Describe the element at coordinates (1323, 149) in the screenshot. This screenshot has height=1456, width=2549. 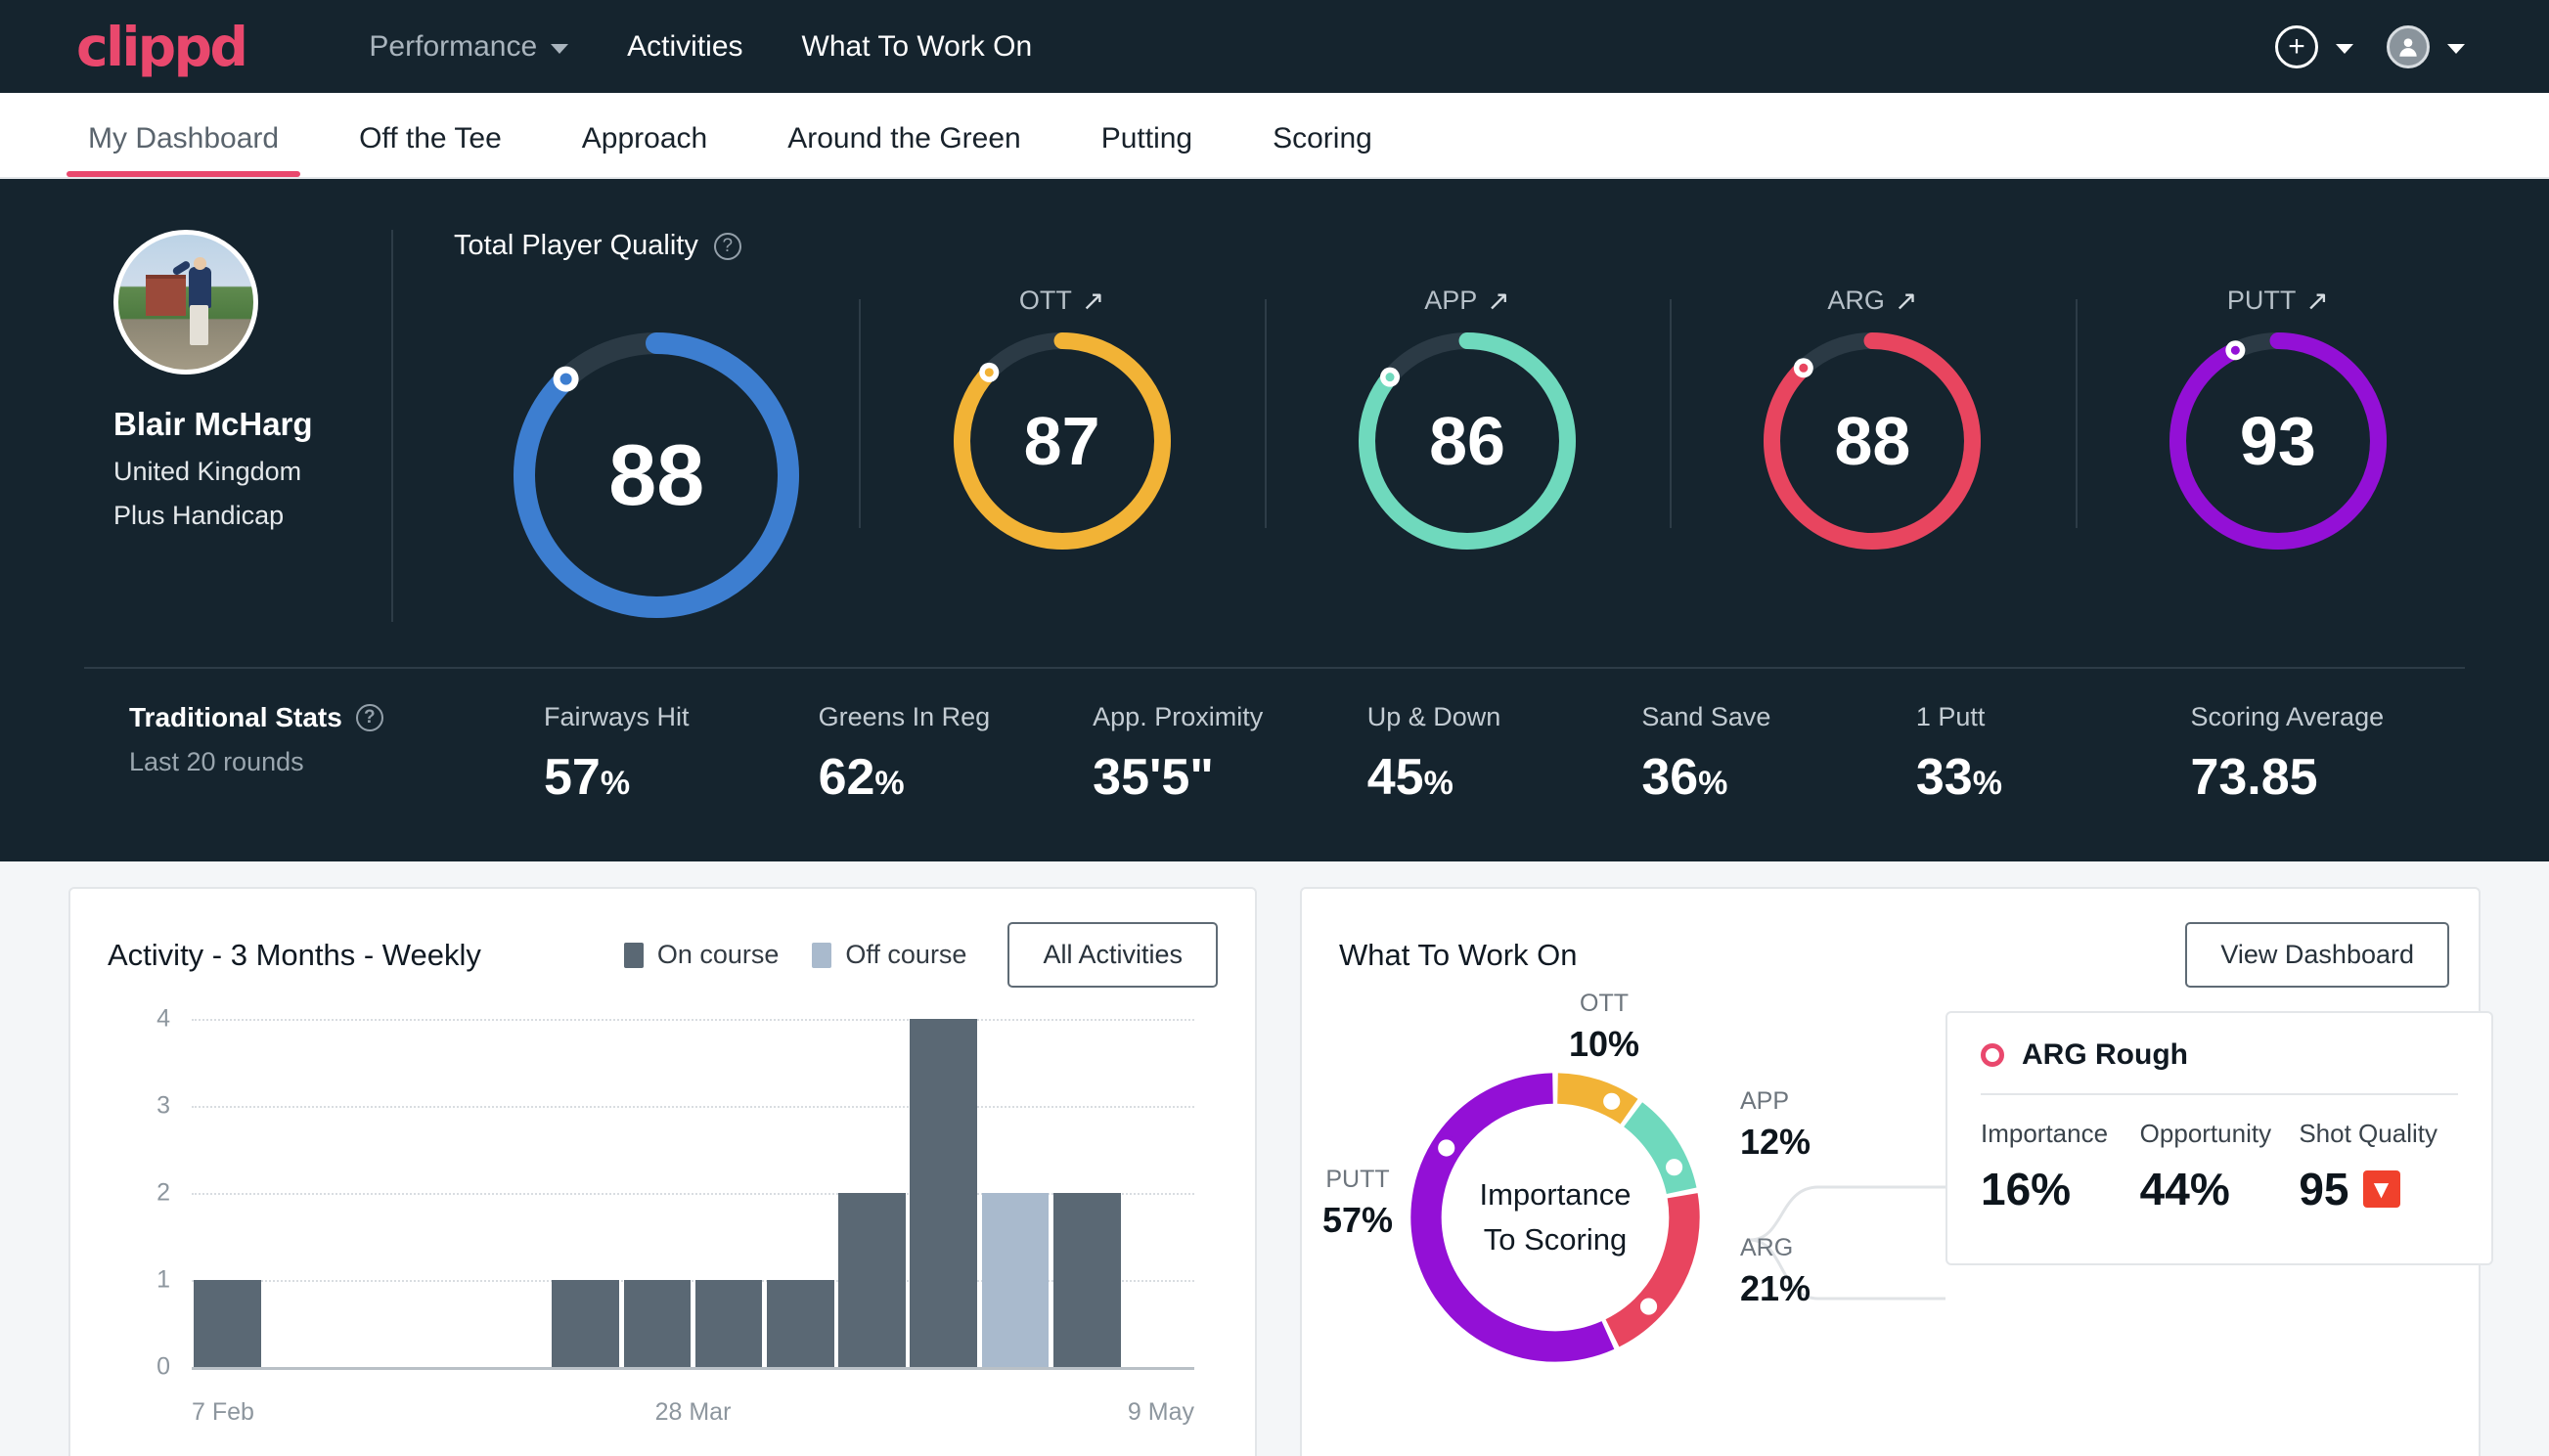
I see `tab-scoring: Scoring` at that location.